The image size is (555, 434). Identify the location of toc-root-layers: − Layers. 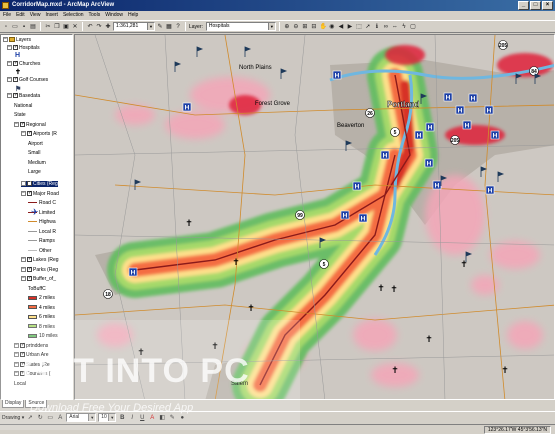
(17, 40).